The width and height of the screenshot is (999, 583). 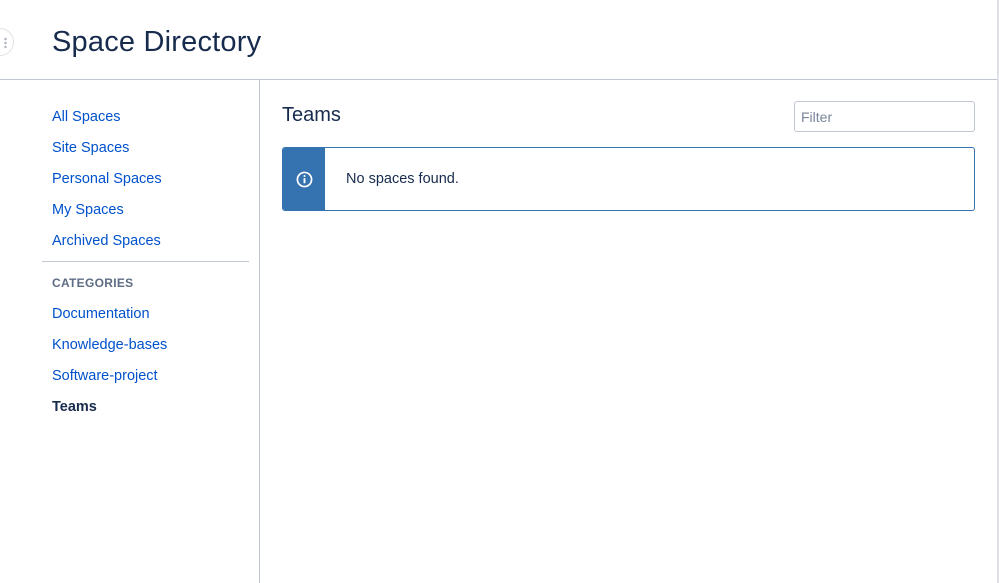 I want to click on category-item: Knowledge-bases, so click(x=109, y=350).